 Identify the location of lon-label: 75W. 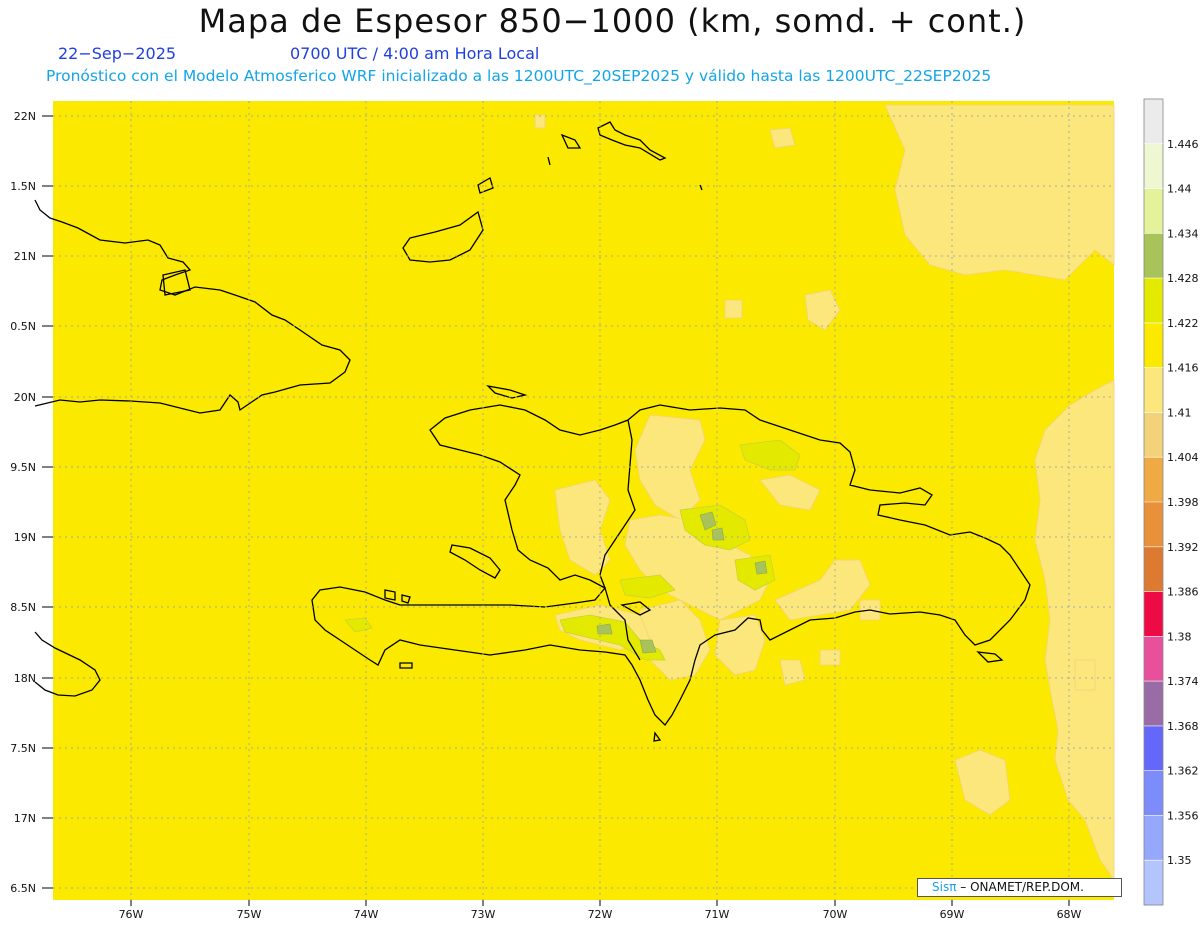
(249, 914).